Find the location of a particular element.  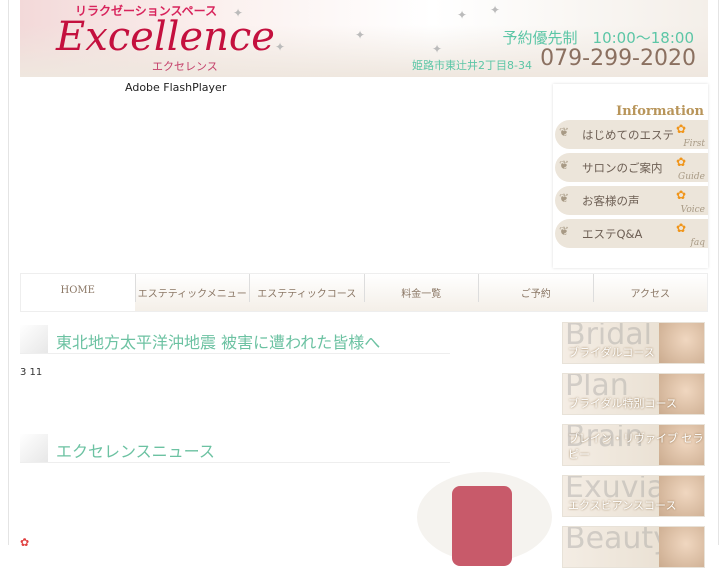

banner-bridal-plan: Plan ブライダル特別コース is located at coordinates (633, 394).